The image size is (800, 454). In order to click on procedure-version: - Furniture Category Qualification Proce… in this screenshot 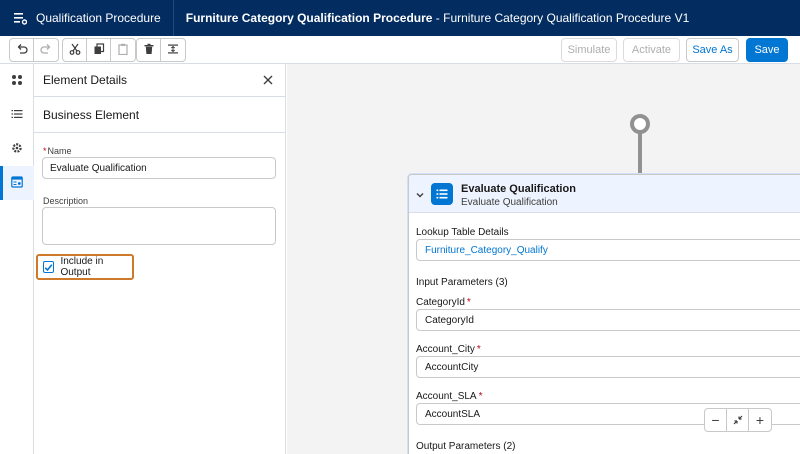, I will do `click(561, 18)`.